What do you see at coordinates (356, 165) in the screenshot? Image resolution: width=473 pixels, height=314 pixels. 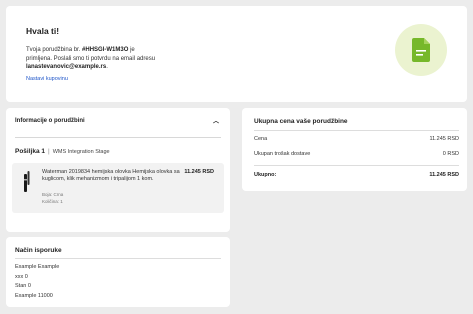 I see `total-divider-bottom` at bounding box center [356, 165].